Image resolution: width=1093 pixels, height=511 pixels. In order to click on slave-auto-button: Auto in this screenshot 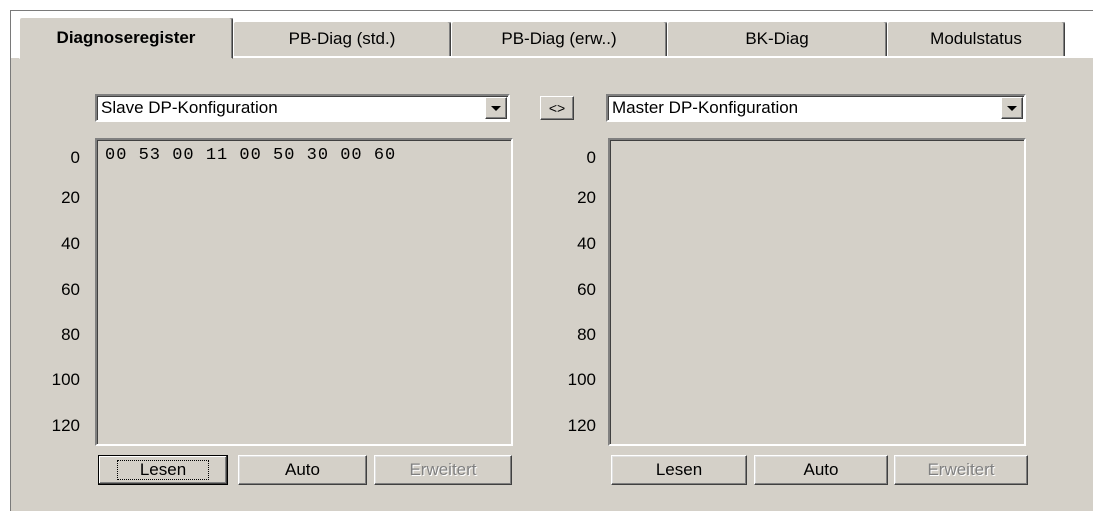, I will do `click(302, 470)`.